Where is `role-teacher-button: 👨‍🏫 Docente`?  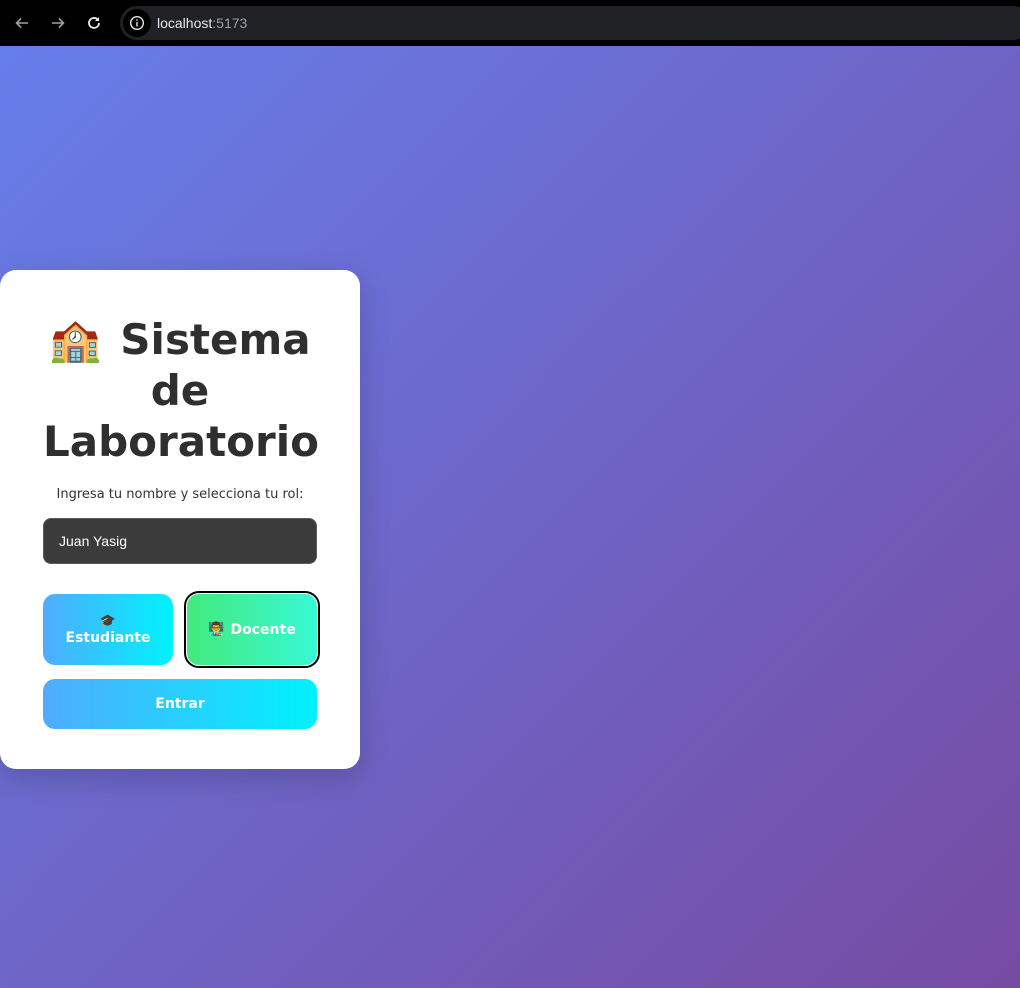 role-teacher-button: 👨‍🏫 Docente is located at coordinates (252, 629).